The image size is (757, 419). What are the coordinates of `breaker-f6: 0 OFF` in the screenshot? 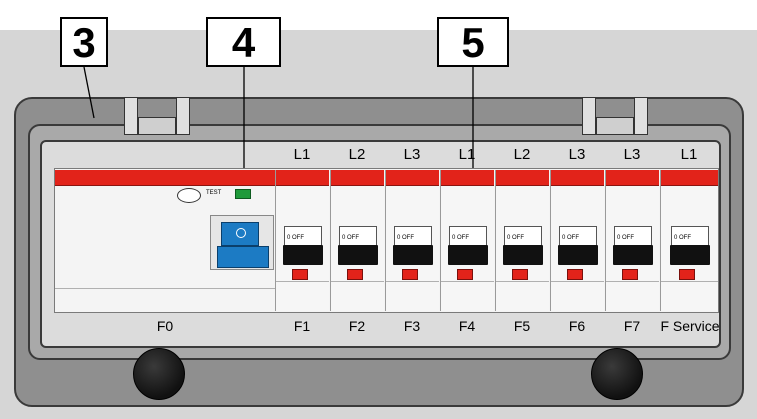 It's located at (577, 240).